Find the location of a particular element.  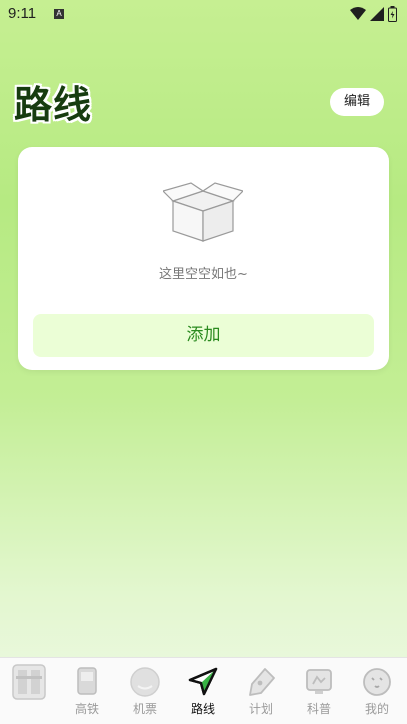

nav-item-plan: 计划 is located at coordinates (261, 691).